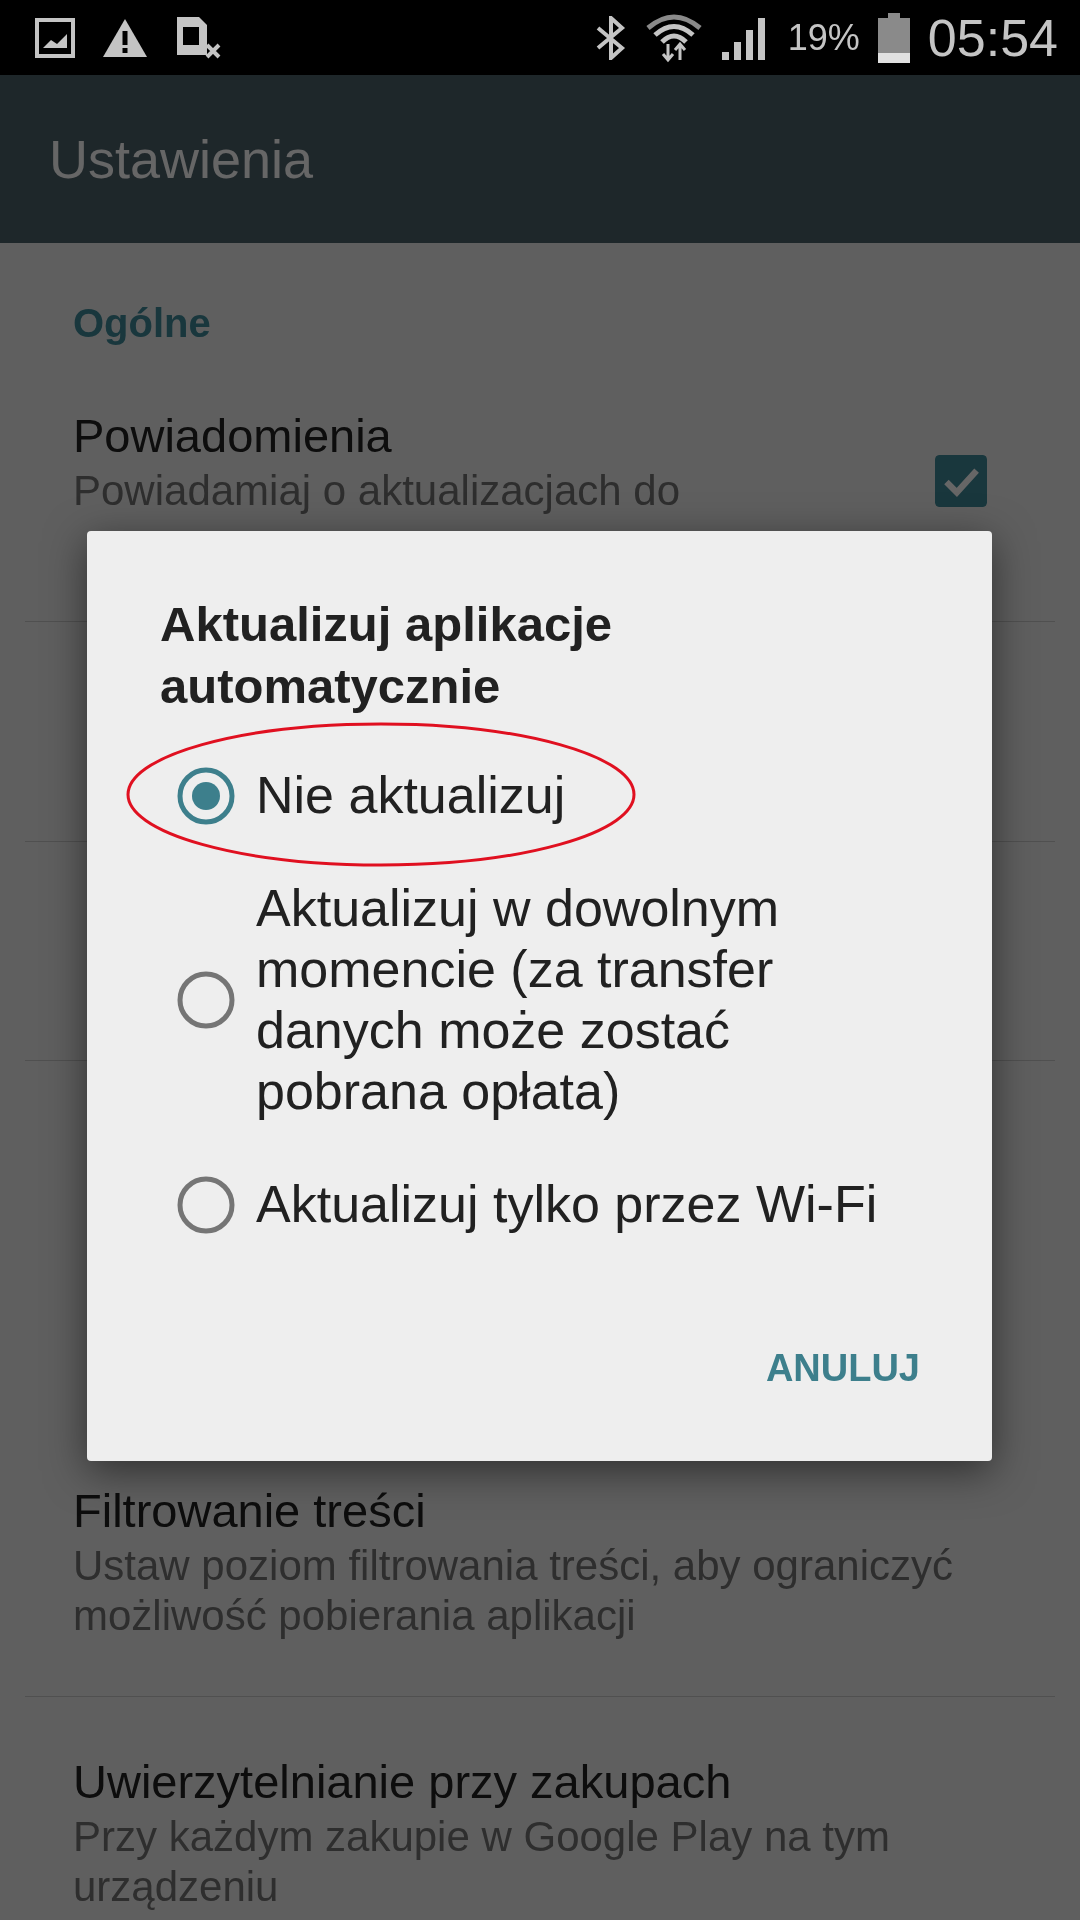 Image resolution: width=1080 pixels, height=1920 pixels. I want to click on battery-percentage: 19%, so click(823, 37).